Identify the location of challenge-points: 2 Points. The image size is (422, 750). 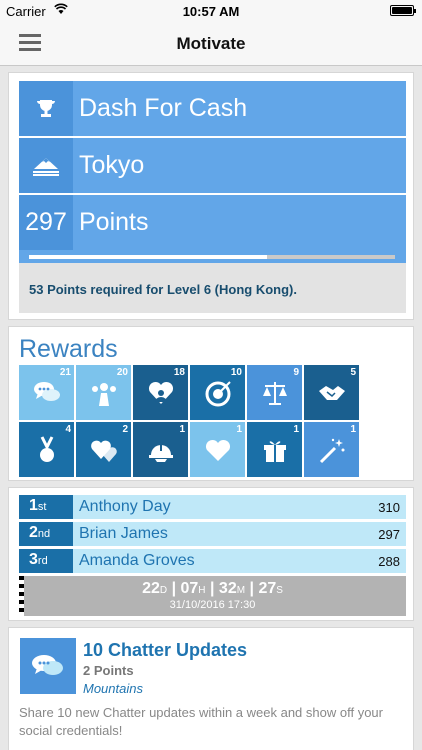
(108, 670).